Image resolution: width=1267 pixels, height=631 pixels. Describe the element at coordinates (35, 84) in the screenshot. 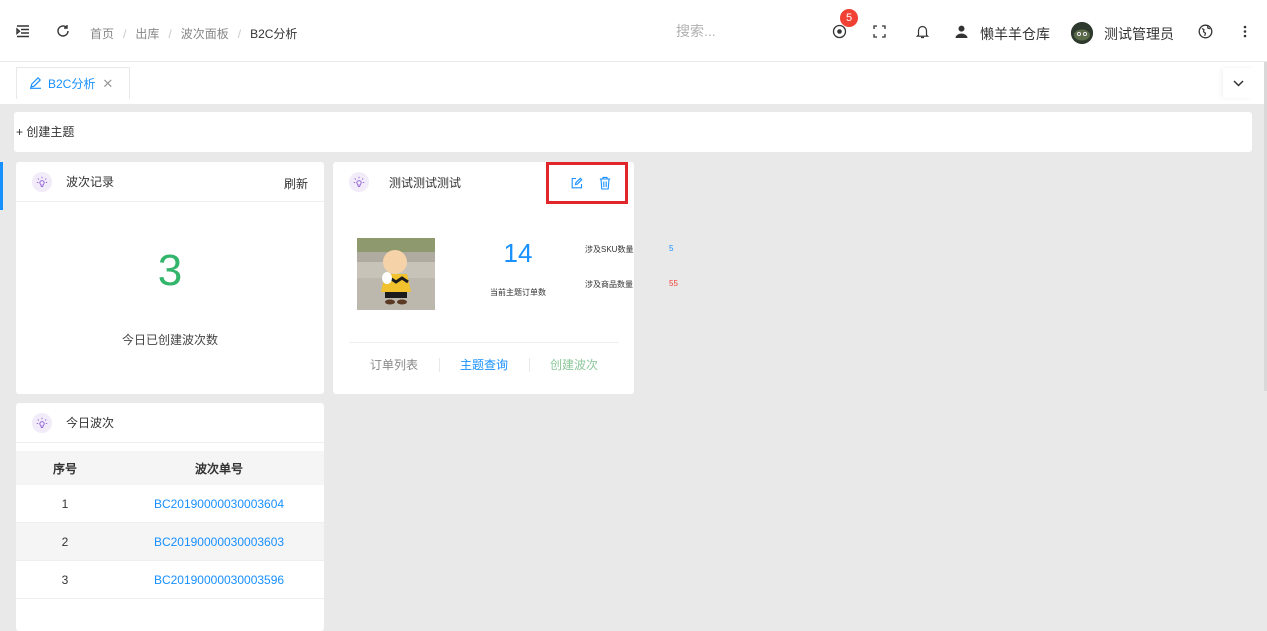

I see `edit-pen-icon` at that location.